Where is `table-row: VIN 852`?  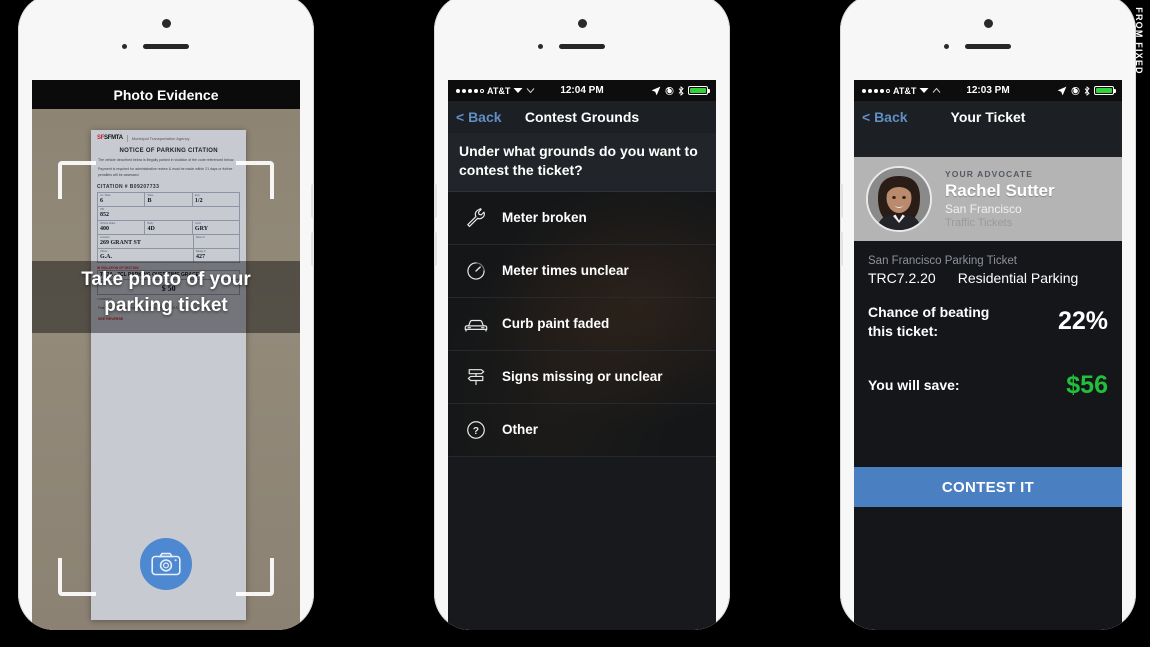 table-row: VIN 852 is located at coordinates (168, 214).